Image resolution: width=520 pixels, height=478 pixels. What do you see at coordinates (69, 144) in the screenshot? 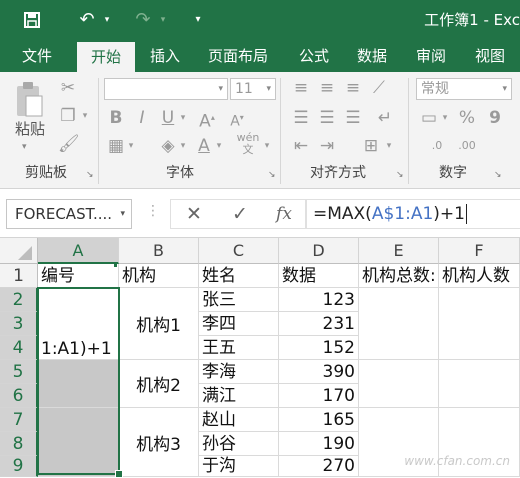
I see `format-painter-icon: 🖌` at bounding box center [69, 144].